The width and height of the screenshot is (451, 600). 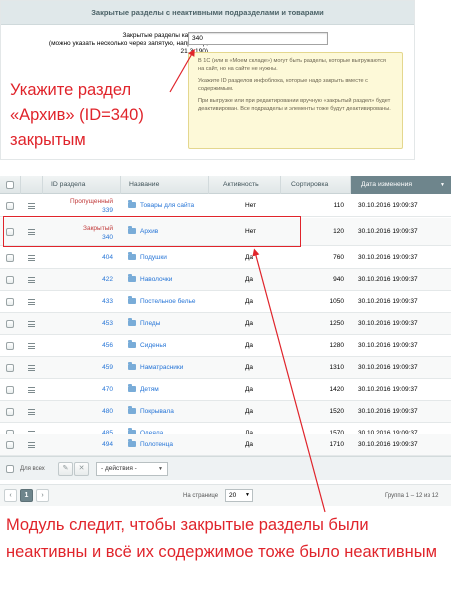 What do you see at coordinates (289, 380) in the screenshot?
I see `arrow-to-row` at bounding box center [289, 380].